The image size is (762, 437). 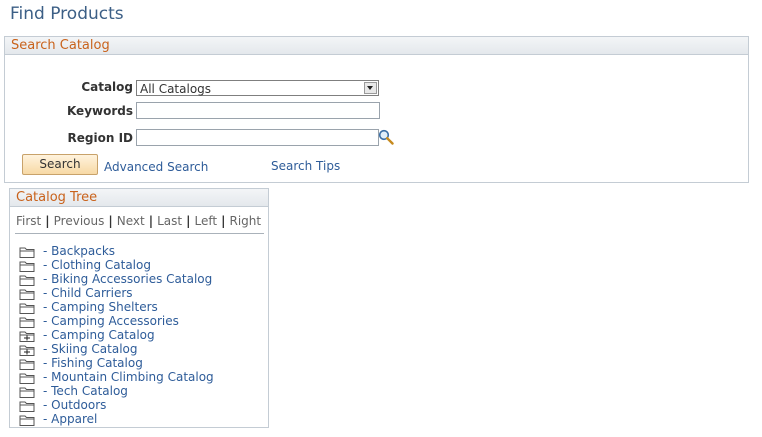 I want to click on region-id-label: Region ID, so click(x=100, y=138).